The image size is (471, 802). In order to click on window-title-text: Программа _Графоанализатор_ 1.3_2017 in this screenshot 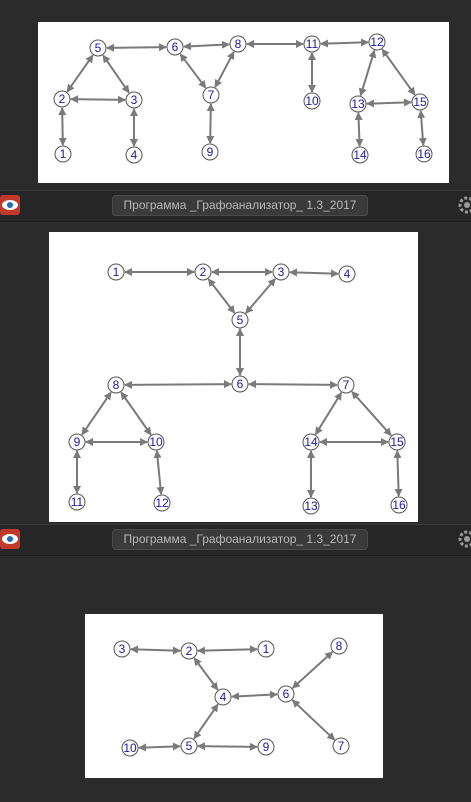, I will do `click(240, 539)`.